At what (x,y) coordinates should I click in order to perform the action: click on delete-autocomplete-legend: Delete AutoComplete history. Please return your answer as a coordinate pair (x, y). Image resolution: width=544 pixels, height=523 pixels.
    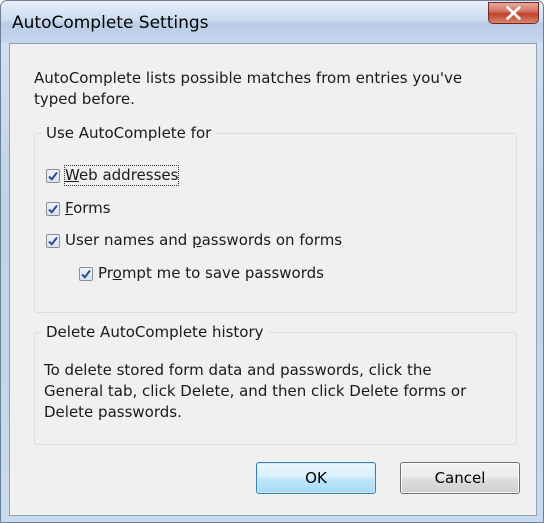
    Looking at the image, I should click on (155, 332).